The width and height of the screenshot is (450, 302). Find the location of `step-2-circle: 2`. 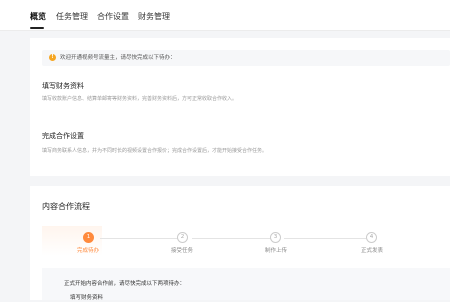

step-2-circle: 2 is located at coordinates (182, 237).